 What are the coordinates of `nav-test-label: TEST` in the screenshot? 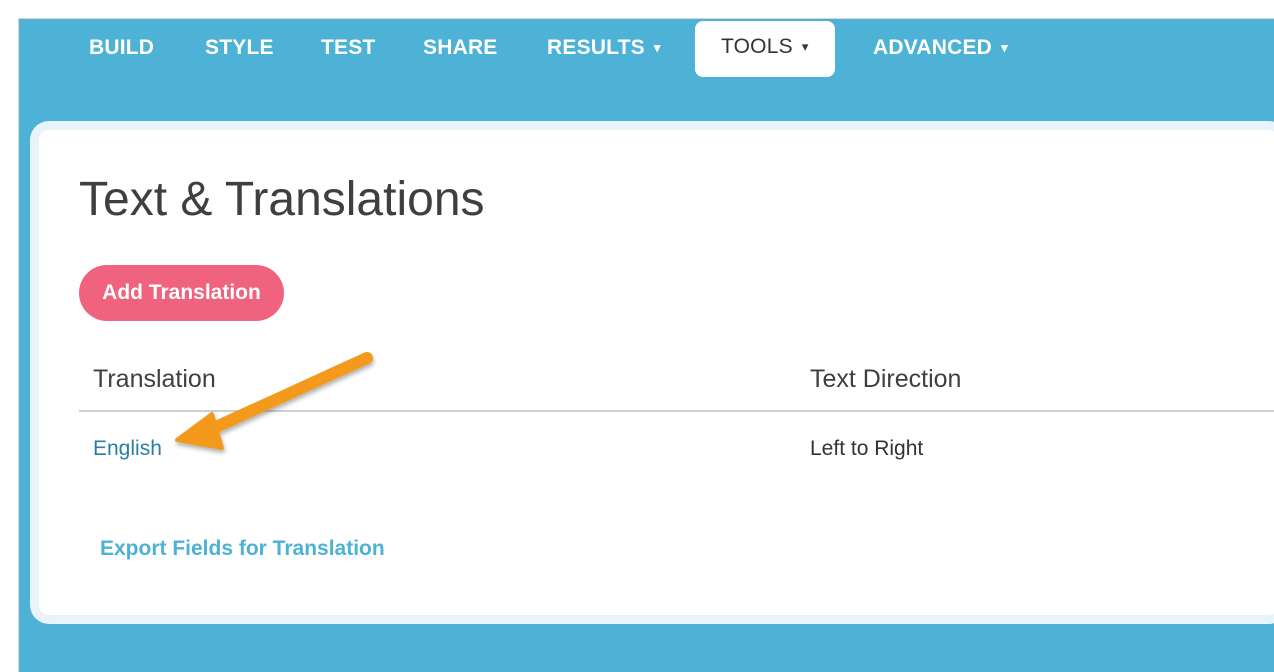 It's located at (348, 47).